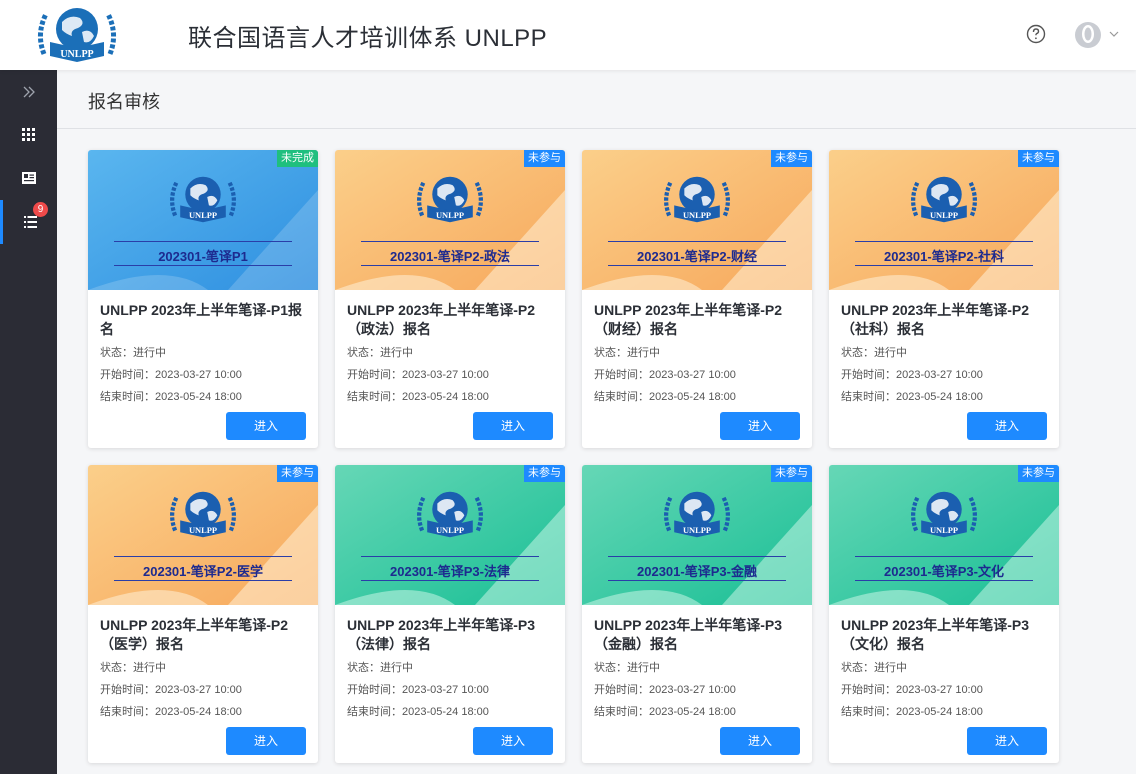  What do you see at coordinates (203, 256) in the screenshot?
I see `banner-title: 202301-笔译P1` at bounding box center [203, 256].